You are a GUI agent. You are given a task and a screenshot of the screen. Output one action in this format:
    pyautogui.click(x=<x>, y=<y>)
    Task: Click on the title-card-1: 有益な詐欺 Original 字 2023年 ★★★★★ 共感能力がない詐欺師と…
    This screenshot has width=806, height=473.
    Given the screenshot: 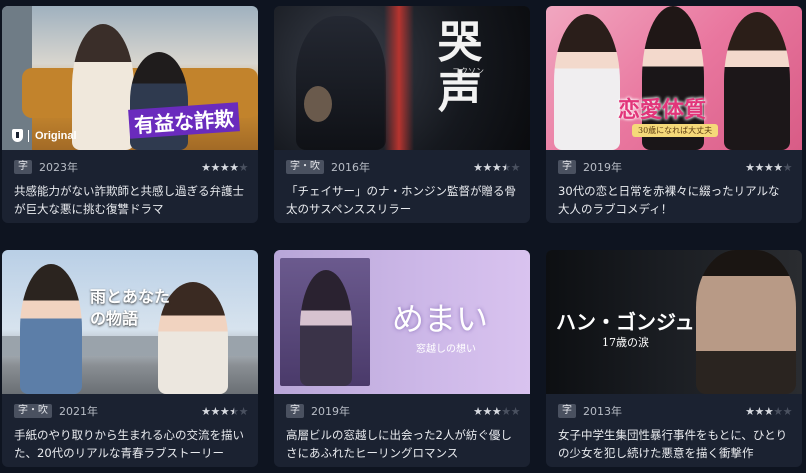 What is the action you would take?
    pyautogui.click(x=130, y=114)
    